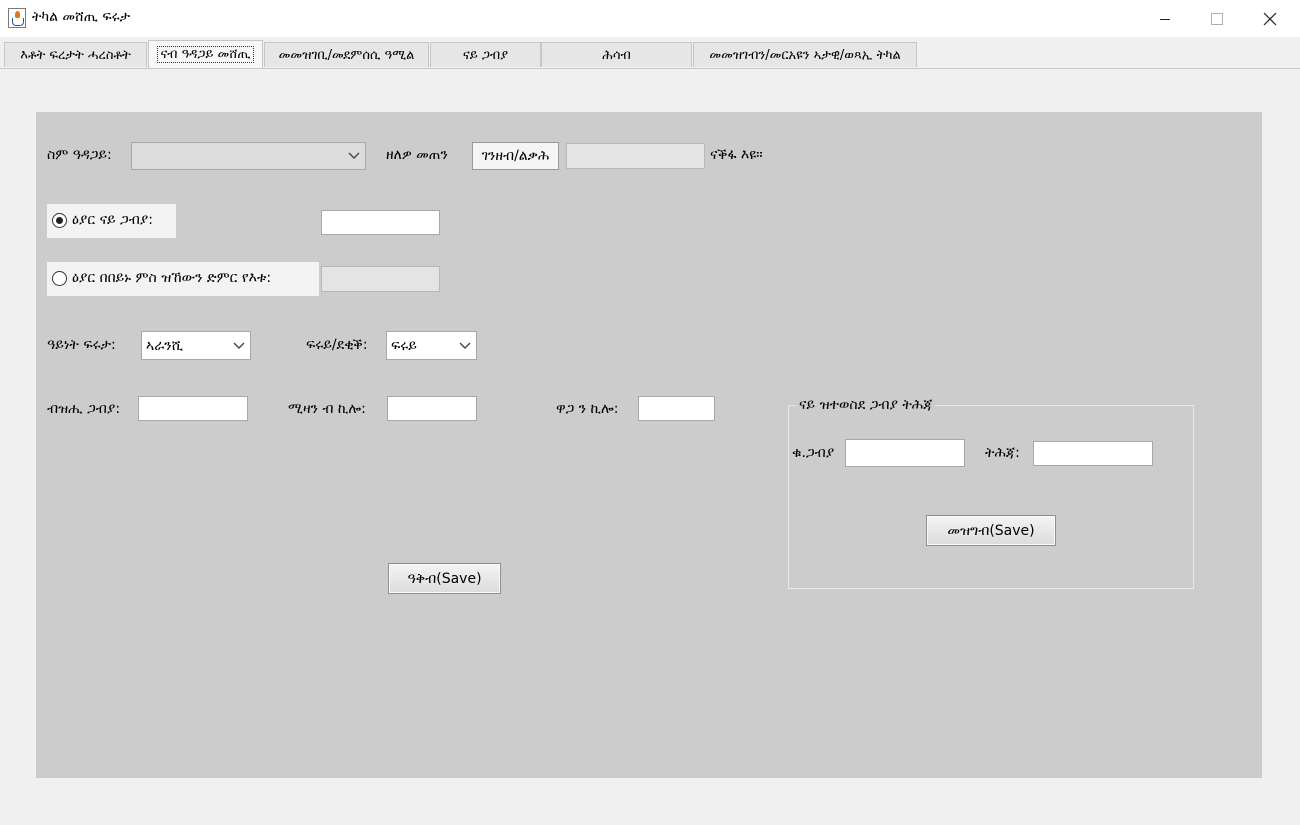 Image resolution: width=1300 pixels, height=825 pixels. What do you see at coordinates (193, 408) in the screenshot?
I see `crate-count-field` at bounding box center [193, 408].